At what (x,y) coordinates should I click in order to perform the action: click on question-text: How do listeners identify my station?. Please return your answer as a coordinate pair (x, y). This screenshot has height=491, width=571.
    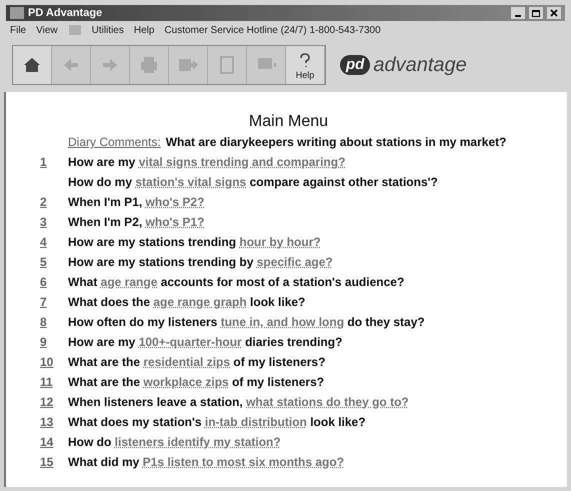
    Looking at the image, I should click on (174, 442).